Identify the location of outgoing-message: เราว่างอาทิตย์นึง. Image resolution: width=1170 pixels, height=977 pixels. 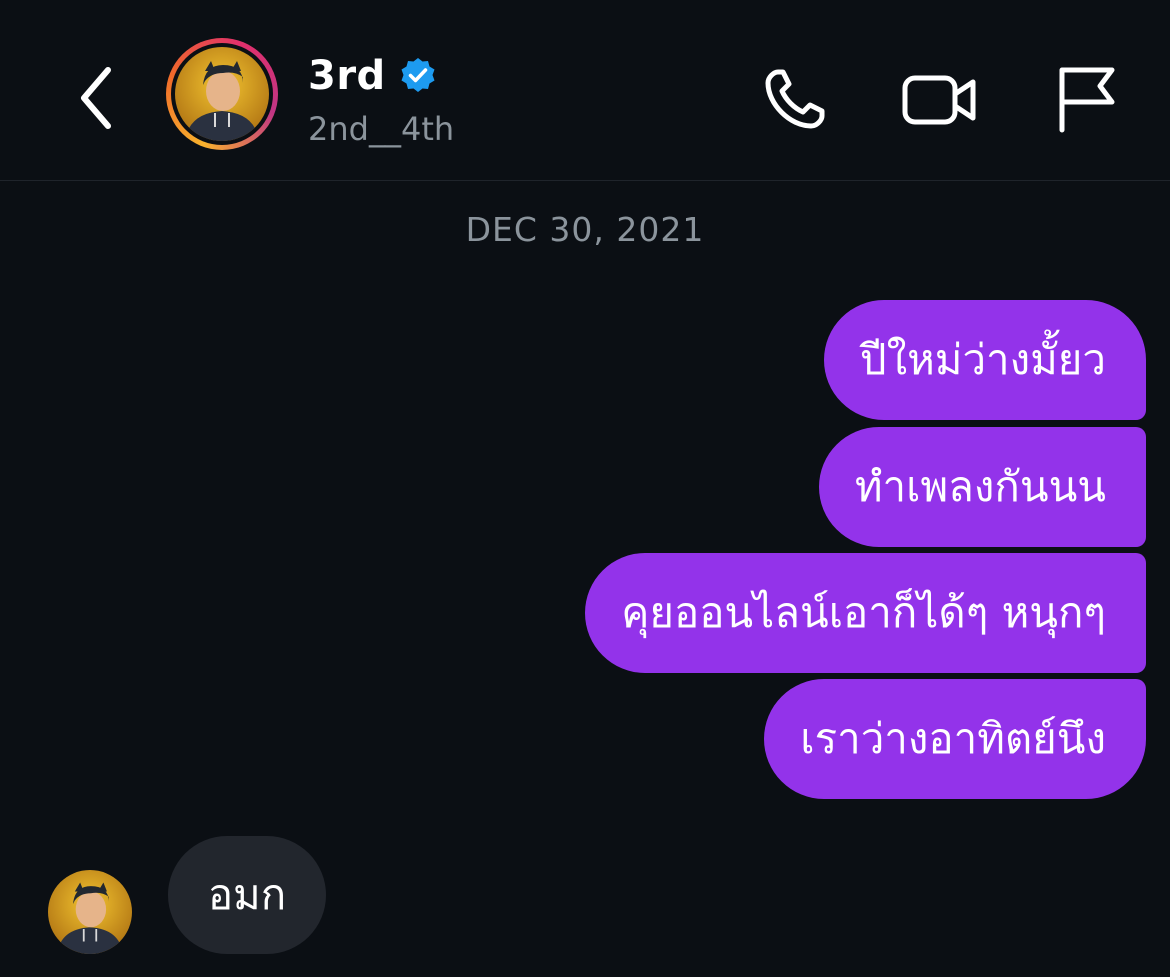
(955, 739).